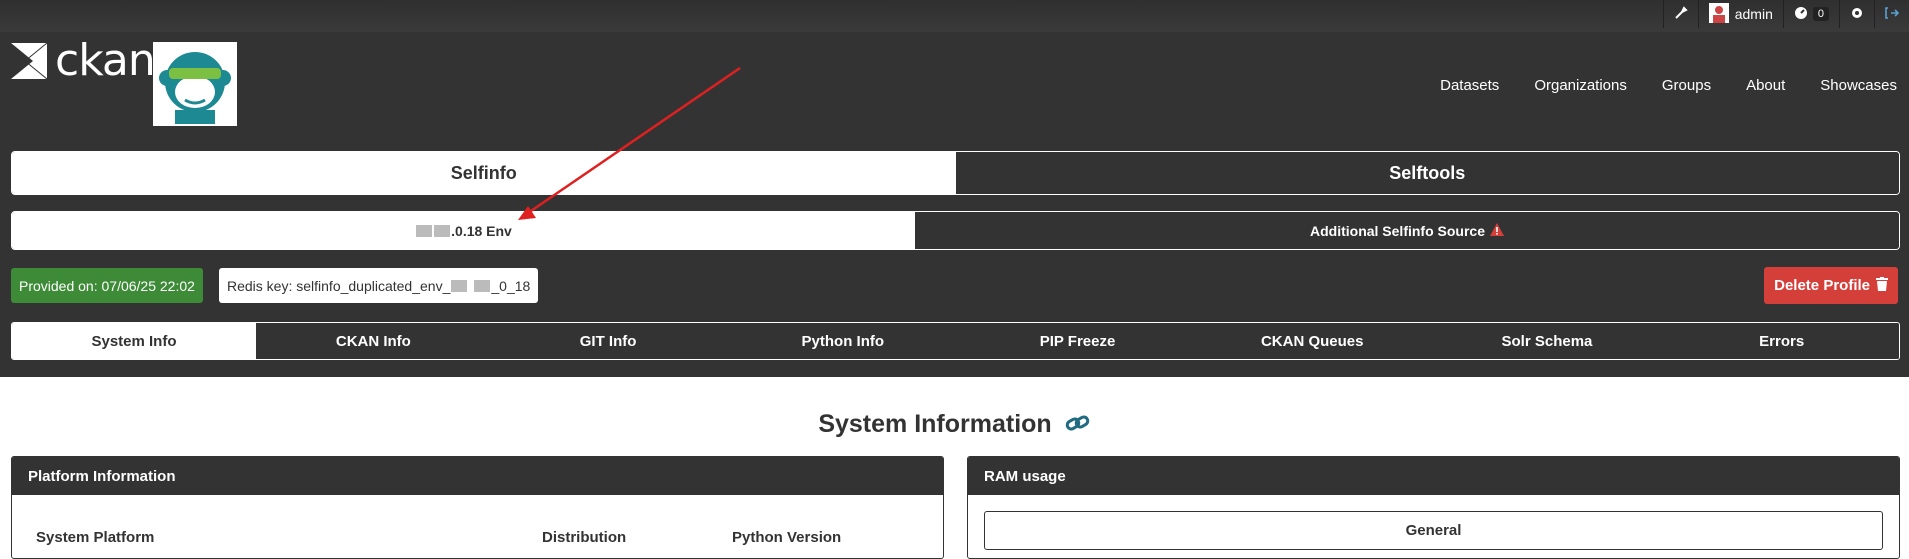 This screenshot has width=1909, height=559. I want to click on env-switch: .0.18 Env Additional Selfinfo Source, so click(955, 230).